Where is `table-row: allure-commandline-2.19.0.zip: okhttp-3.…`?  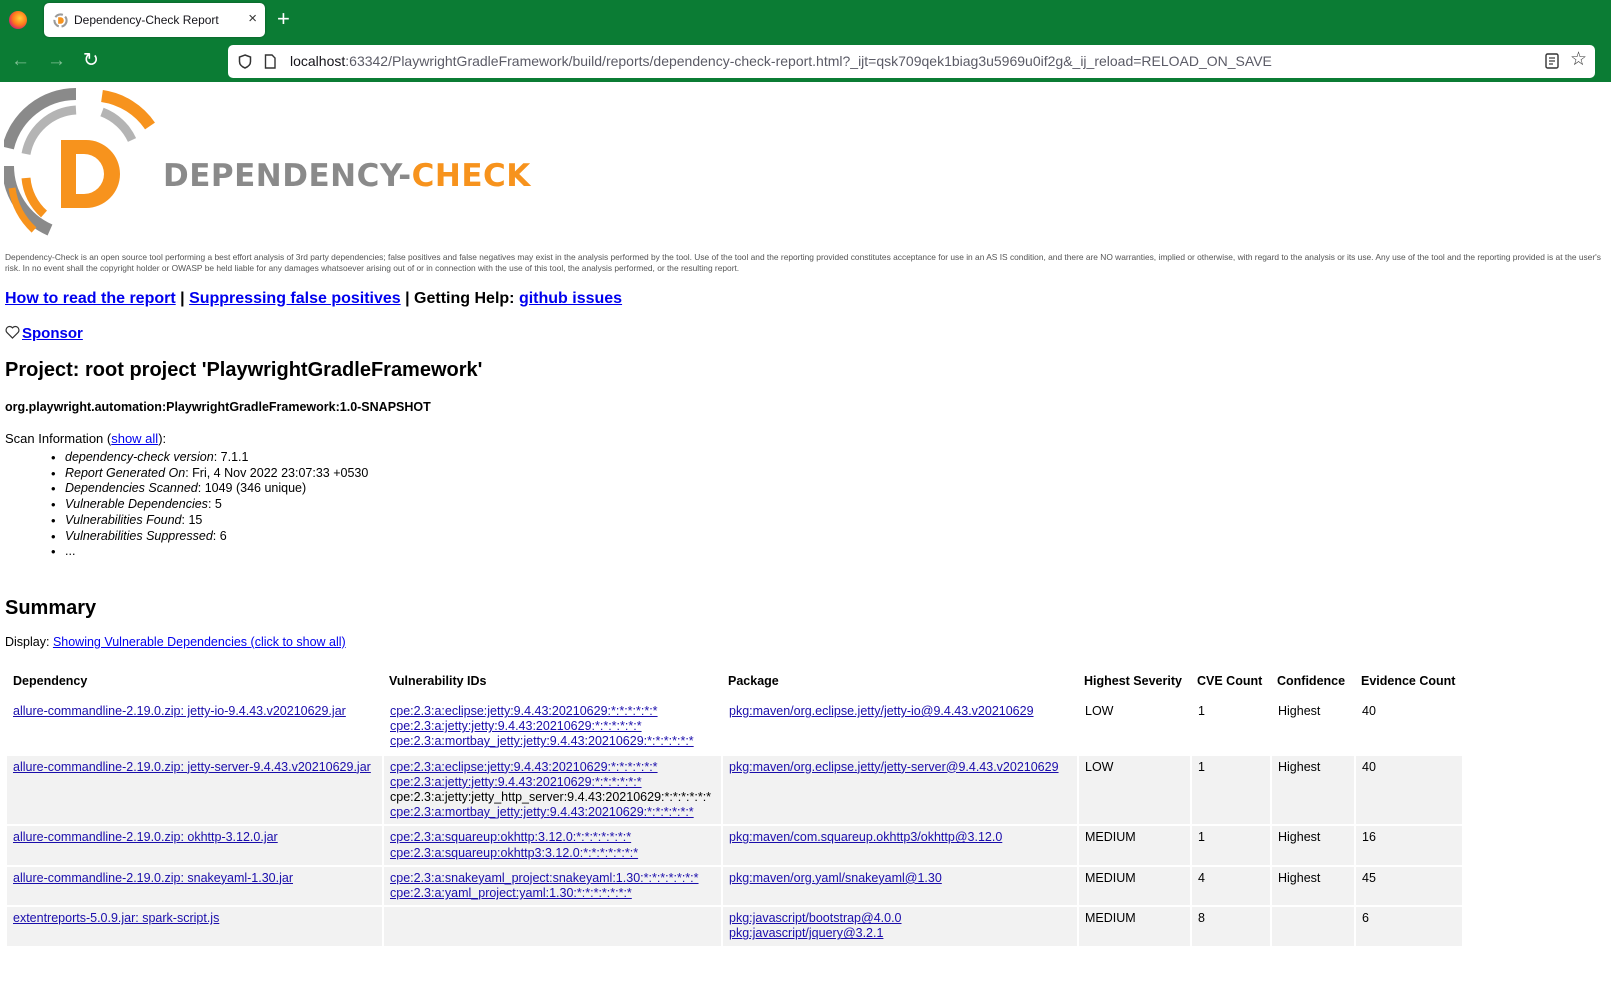 table-row: allure-commandline-2.19.0.zip: okhttp-3.… is located at coordinates (735, 846).